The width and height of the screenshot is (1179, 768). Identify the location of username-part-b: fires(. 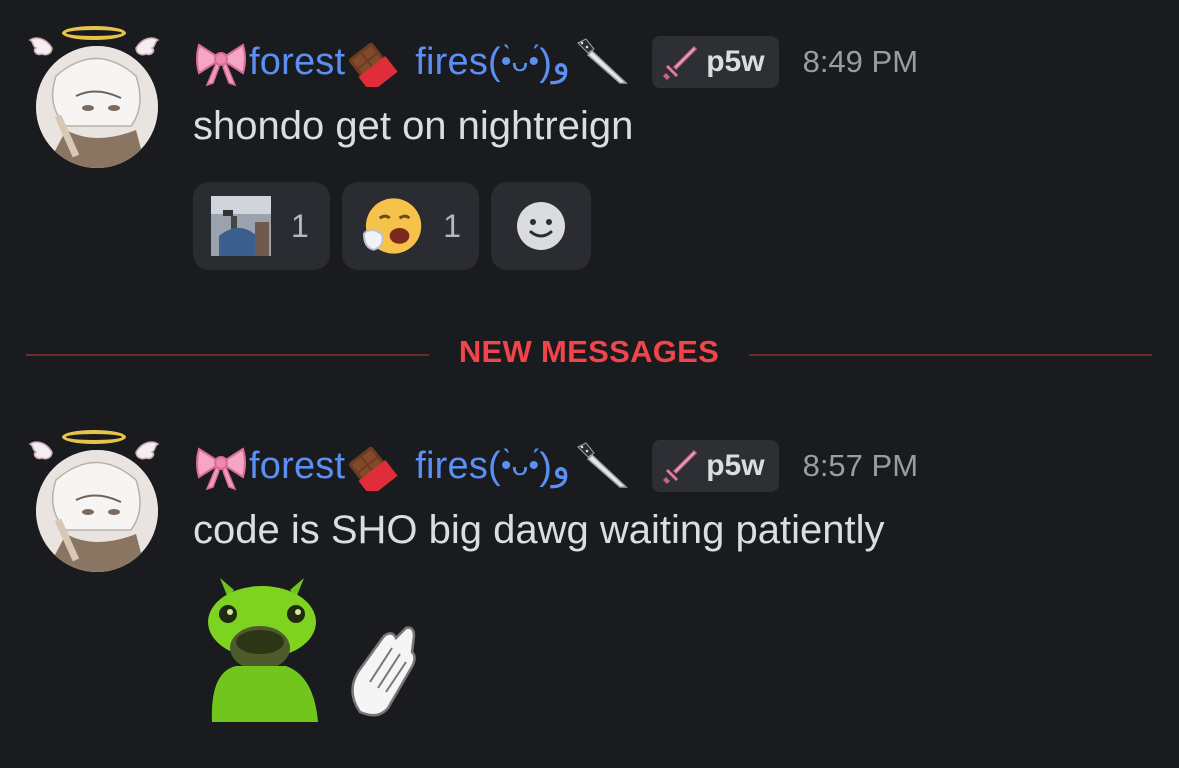
(458, 465).